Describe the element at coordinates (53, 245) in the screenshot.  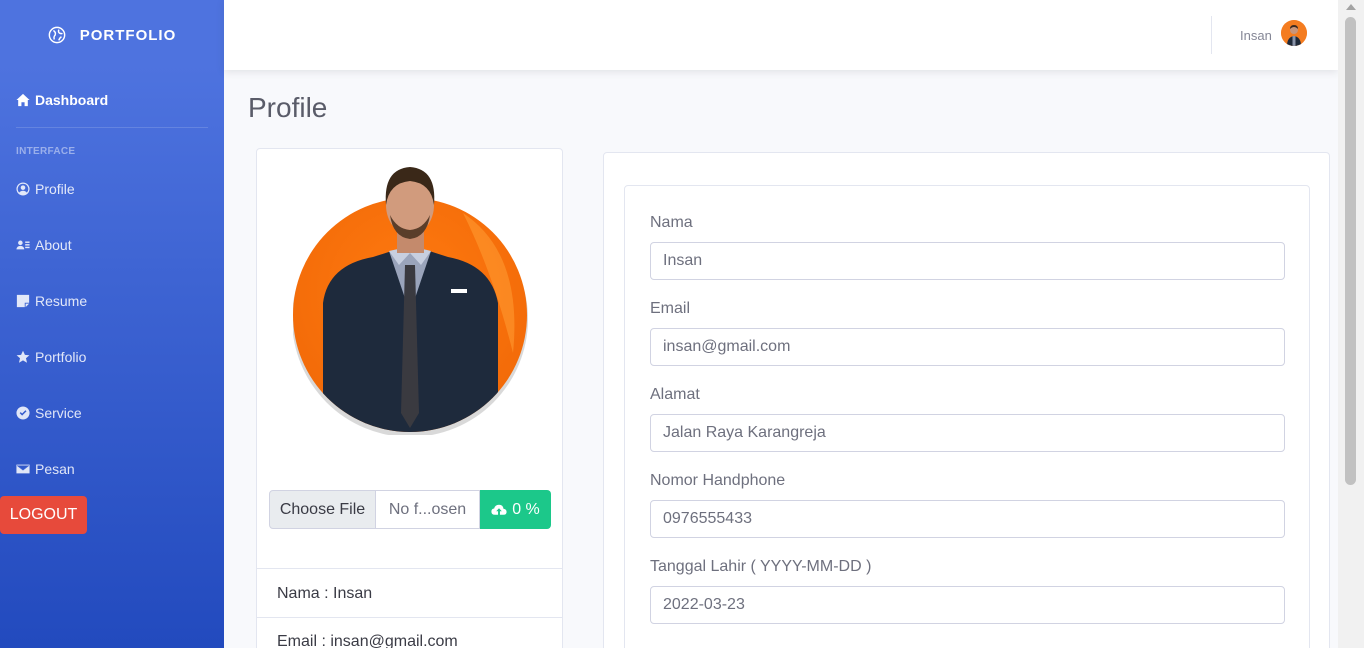
I see `sidebar-item-label: About` at that location.